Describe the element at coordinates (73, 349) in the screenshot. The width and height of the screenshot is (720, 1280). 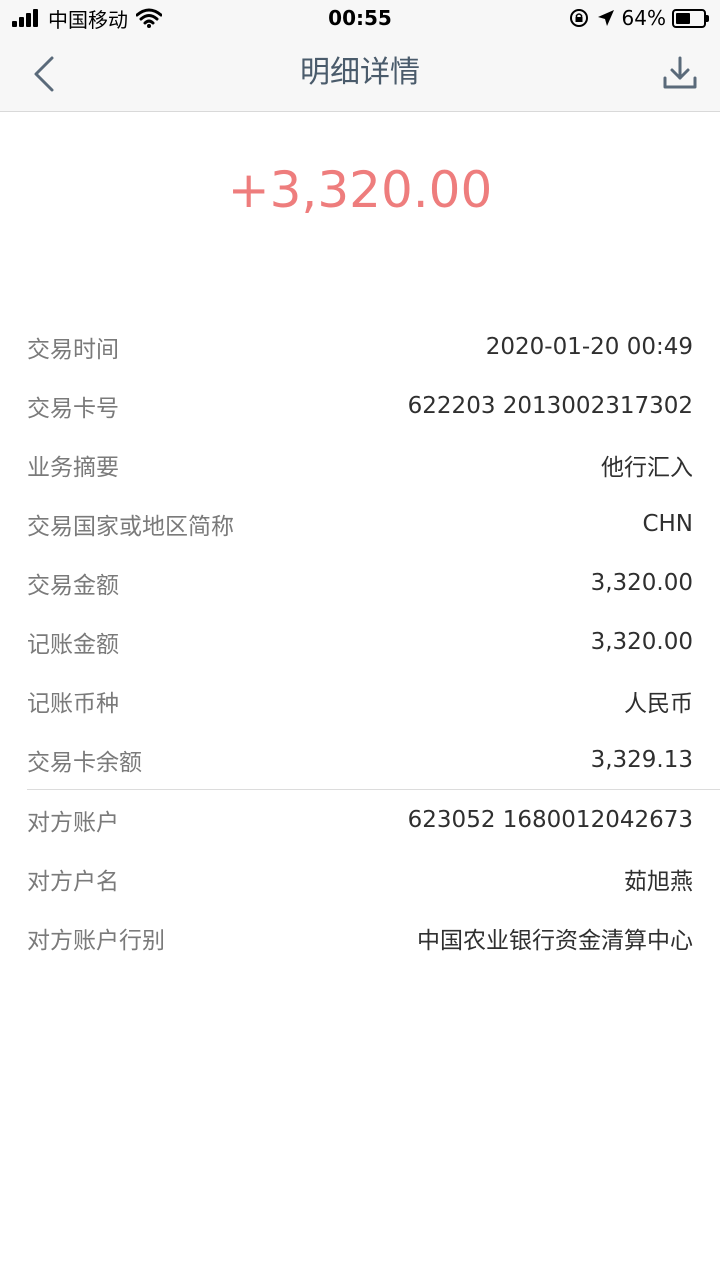
I see `detail-label: 交易时间` at that location.